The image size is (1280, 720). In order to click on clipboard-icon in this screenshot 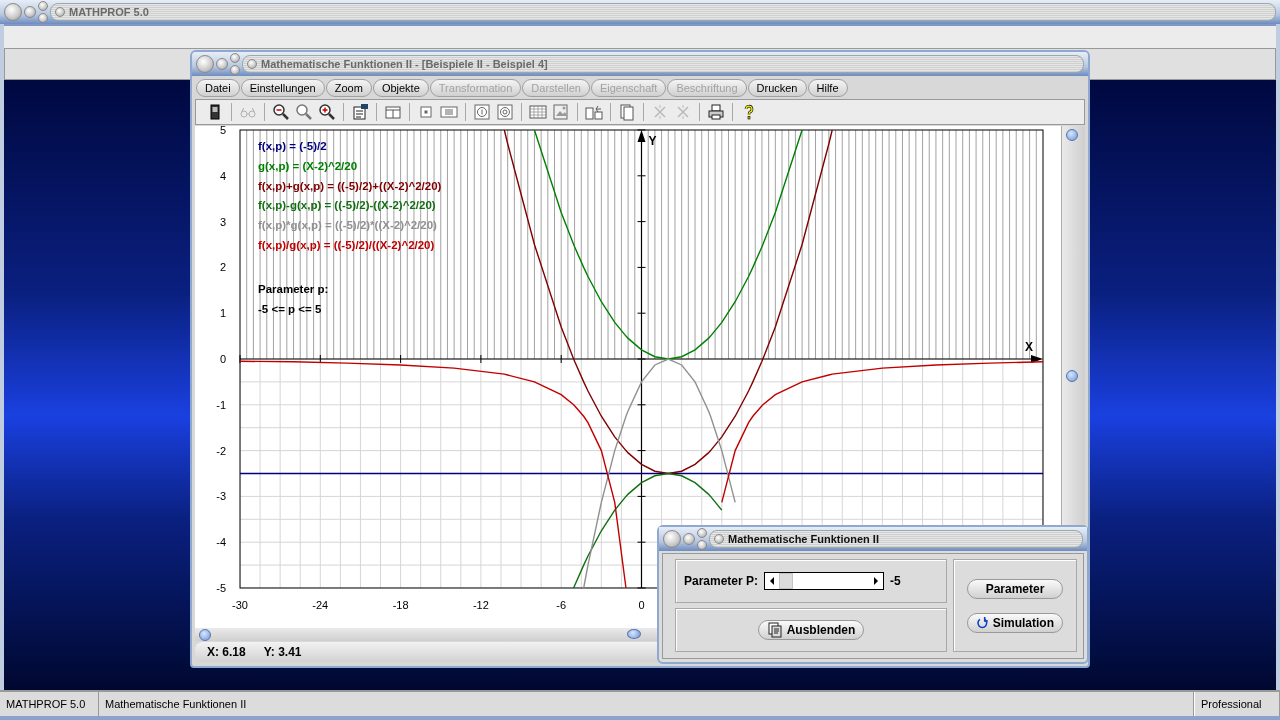, I will do `click(360, 112)`.